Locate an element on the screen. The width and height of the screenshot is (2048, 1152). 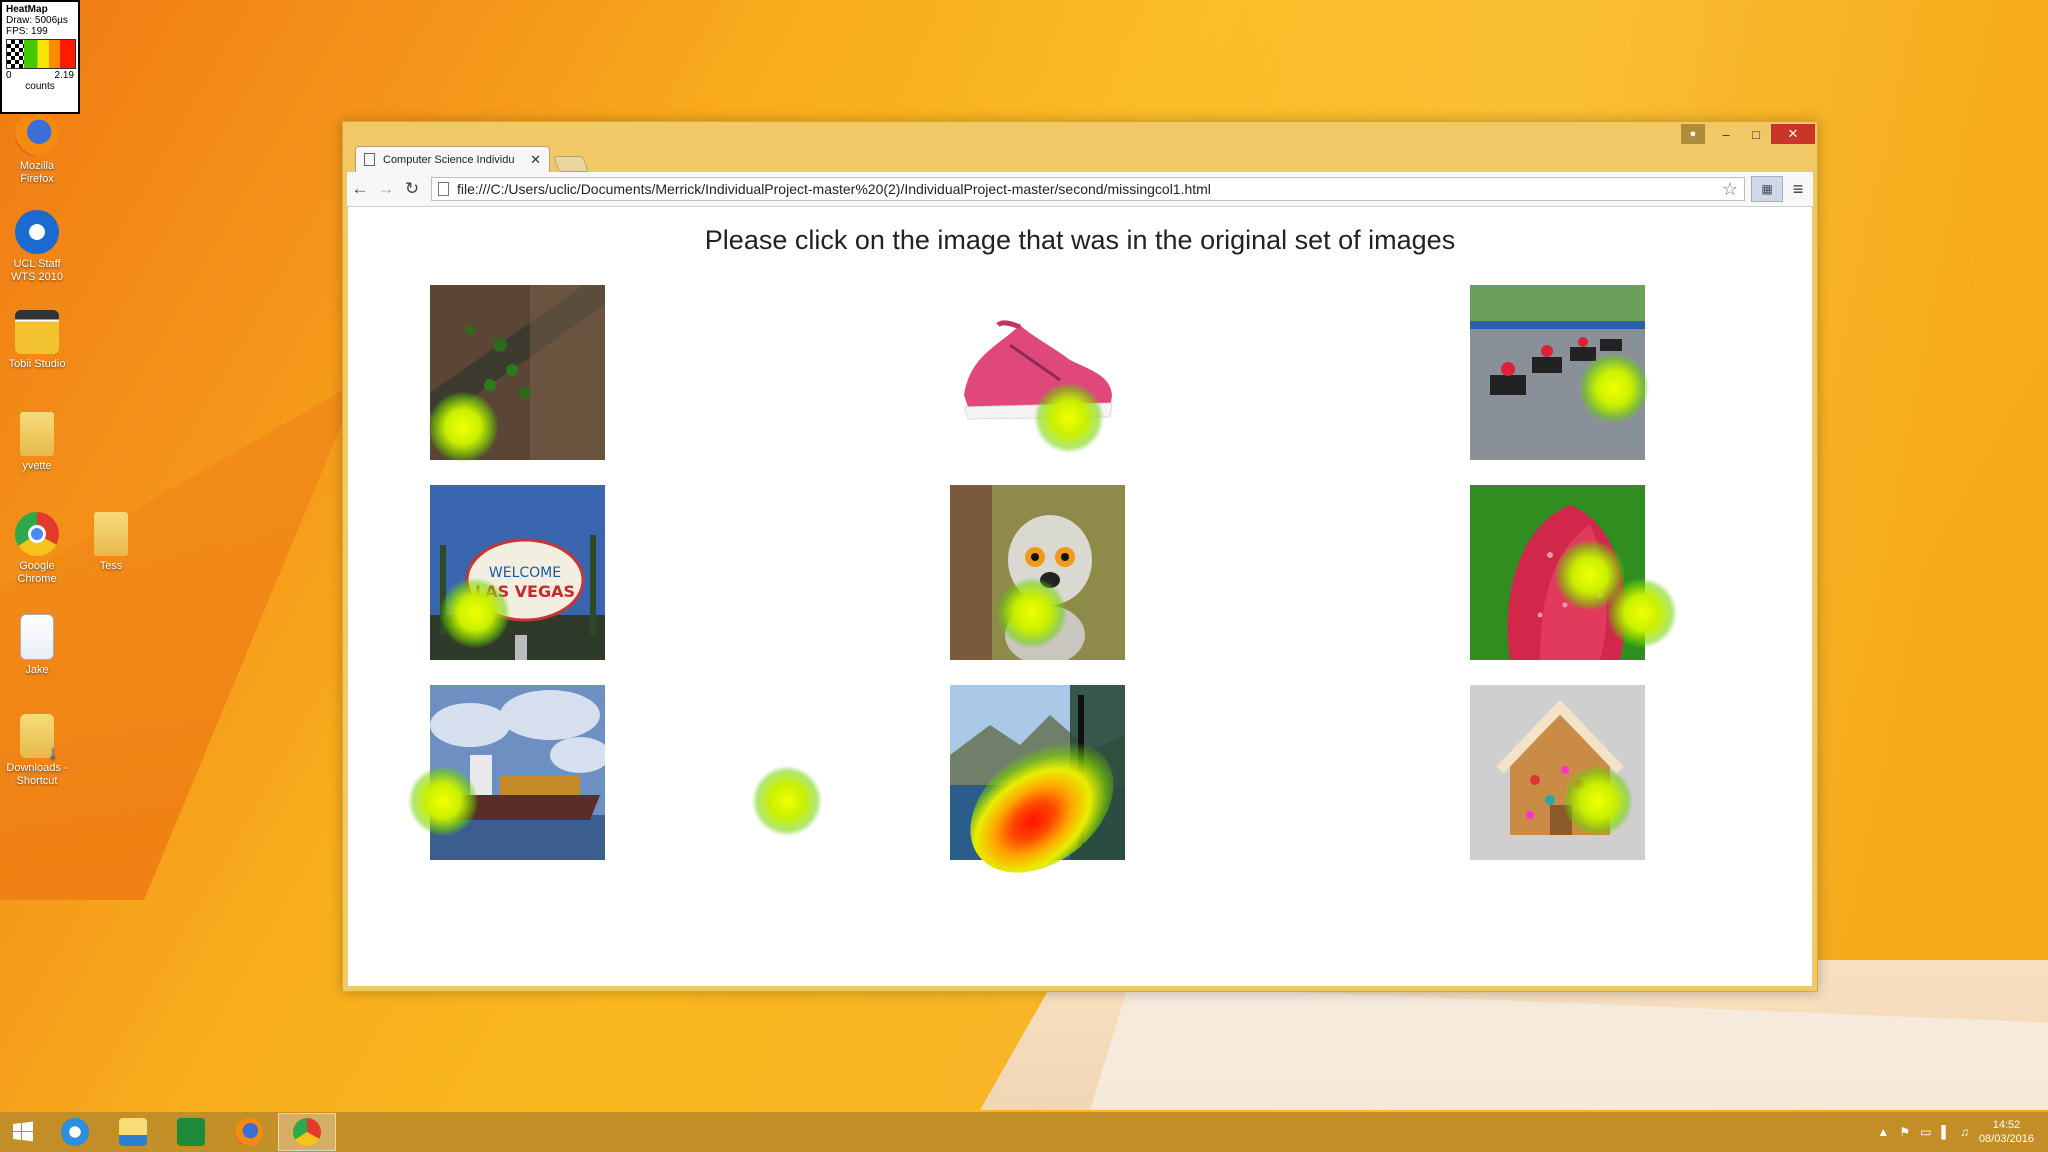
image-option-lemur is located at coordinates (1037, 572).